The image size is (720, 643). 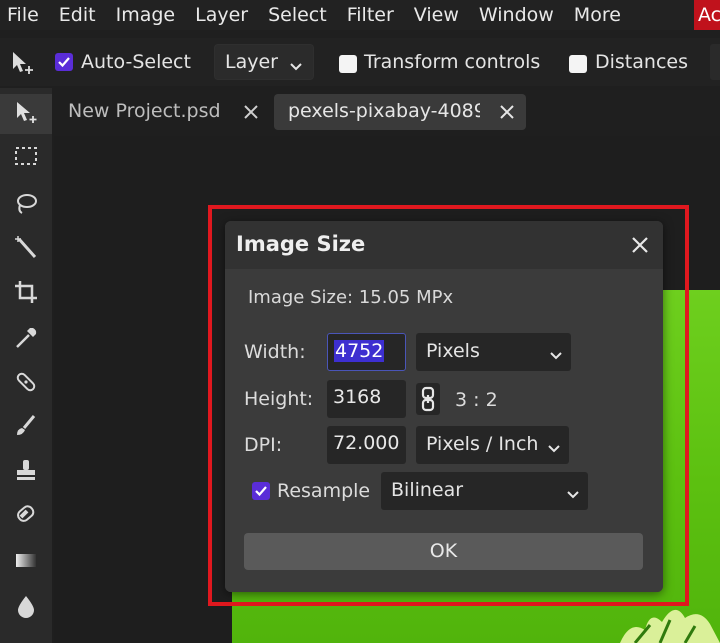 What do you see at coordinates (251, 62) in the screenshot?
I see `layer-select-value: Layer` at bounding box center [251, 62].